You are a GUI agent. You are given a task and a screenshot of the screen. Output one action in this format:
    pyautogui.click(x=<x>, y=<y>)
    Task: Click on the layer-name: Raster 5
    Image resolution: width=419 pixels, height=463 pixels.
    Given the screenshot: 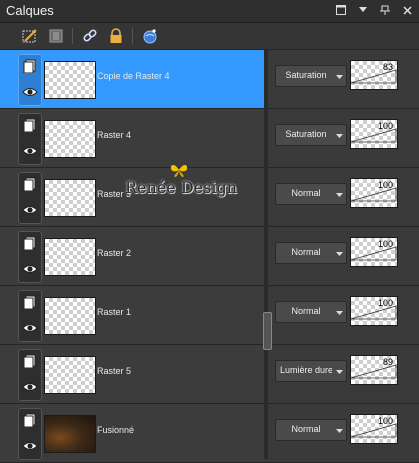 What is the action you would take?
    pyautogui.click(x=114, y=371)
    